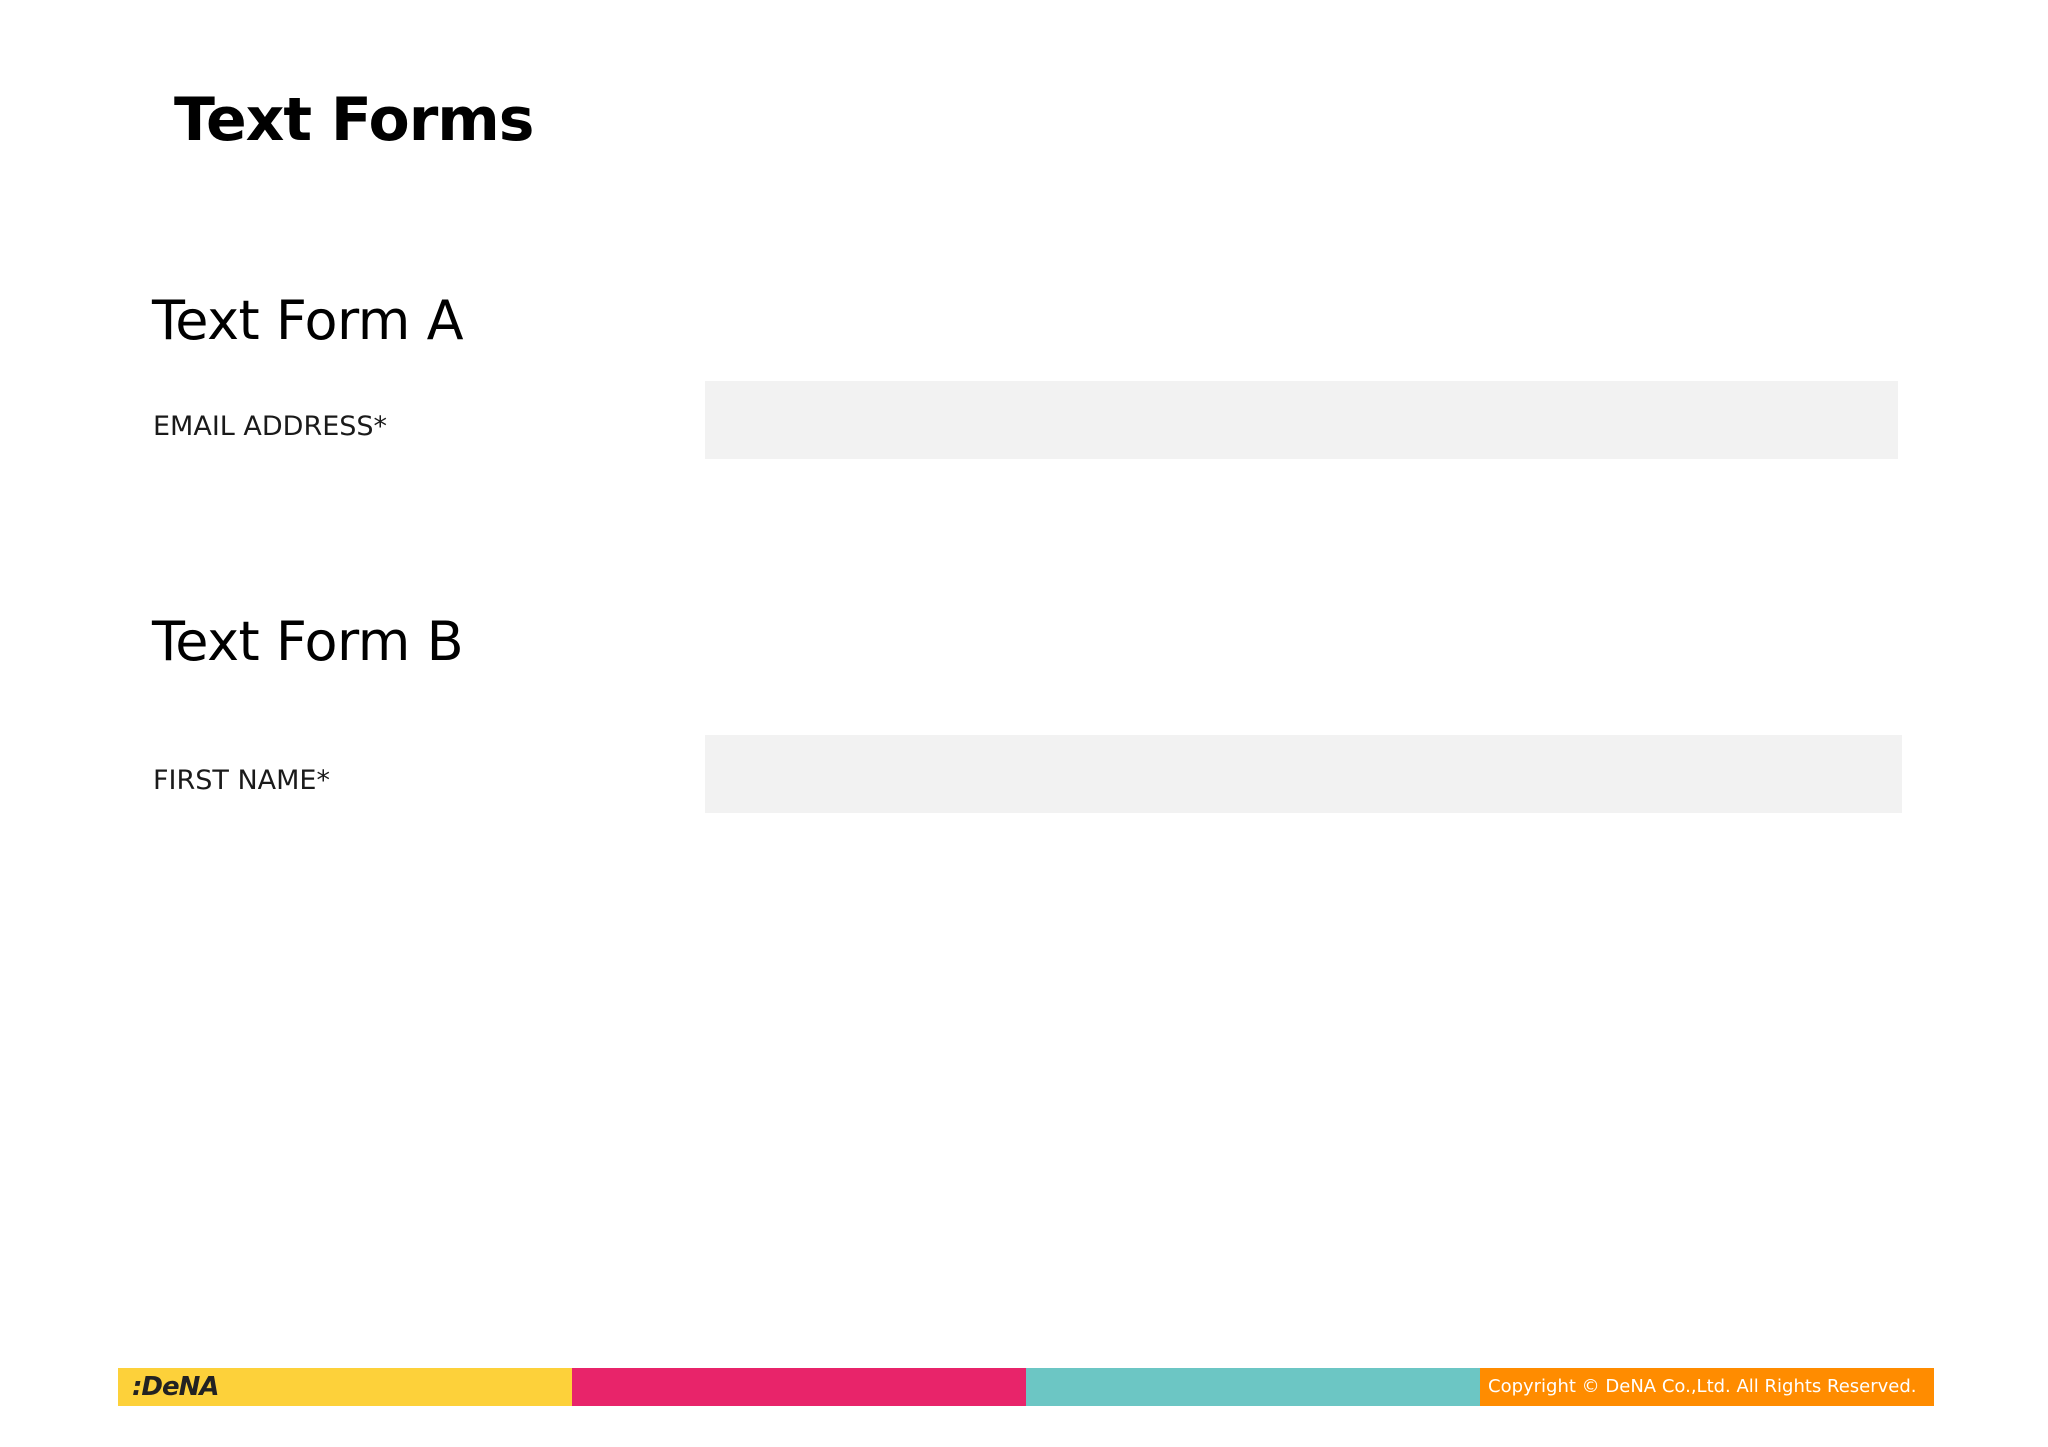  I want to click on footer-segment-teal, so click(1253, 1387).